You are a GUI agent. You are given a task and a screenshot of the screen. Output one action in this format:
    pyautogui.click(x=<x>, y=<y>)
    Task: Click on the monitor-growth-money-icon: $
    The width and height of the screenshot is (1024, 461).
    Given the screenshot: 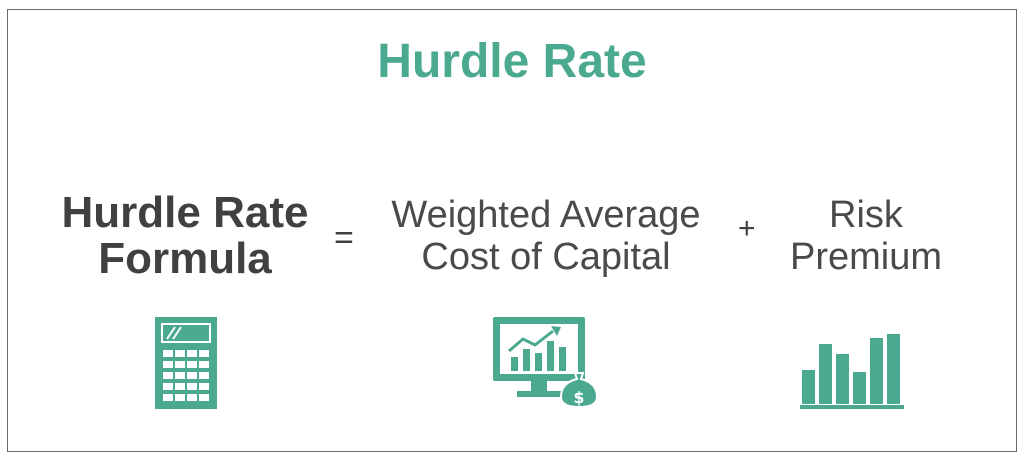 What is the action you would take?
    pyautogui.click(x=549, y=364)
    